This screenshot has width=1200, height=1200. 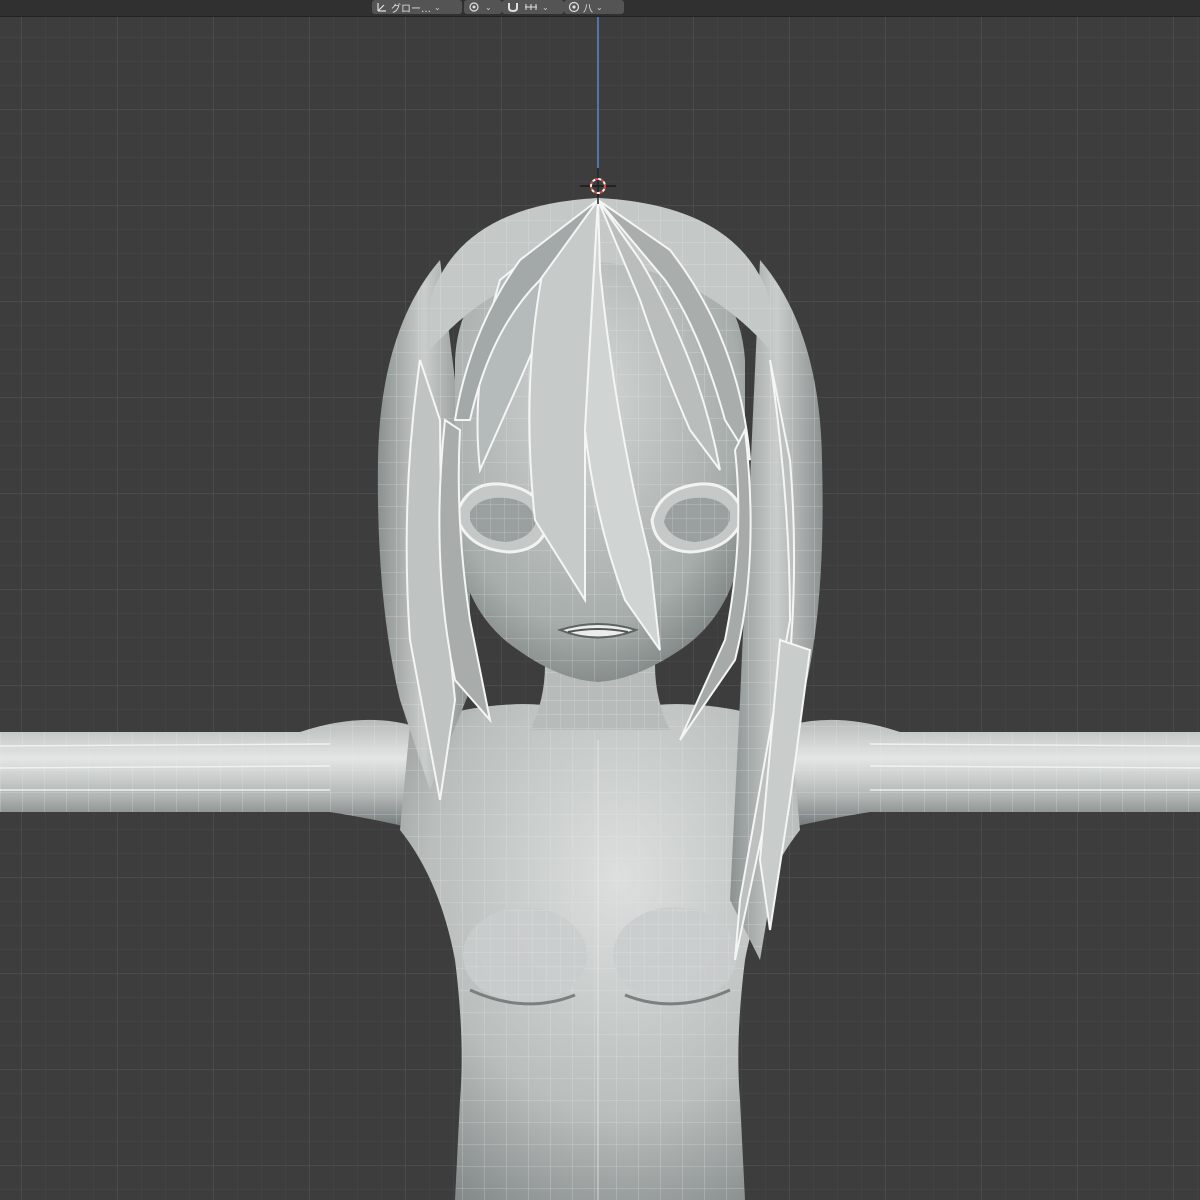 I want to click on snapping-controls: ⌄, so click(x=533, y=7).